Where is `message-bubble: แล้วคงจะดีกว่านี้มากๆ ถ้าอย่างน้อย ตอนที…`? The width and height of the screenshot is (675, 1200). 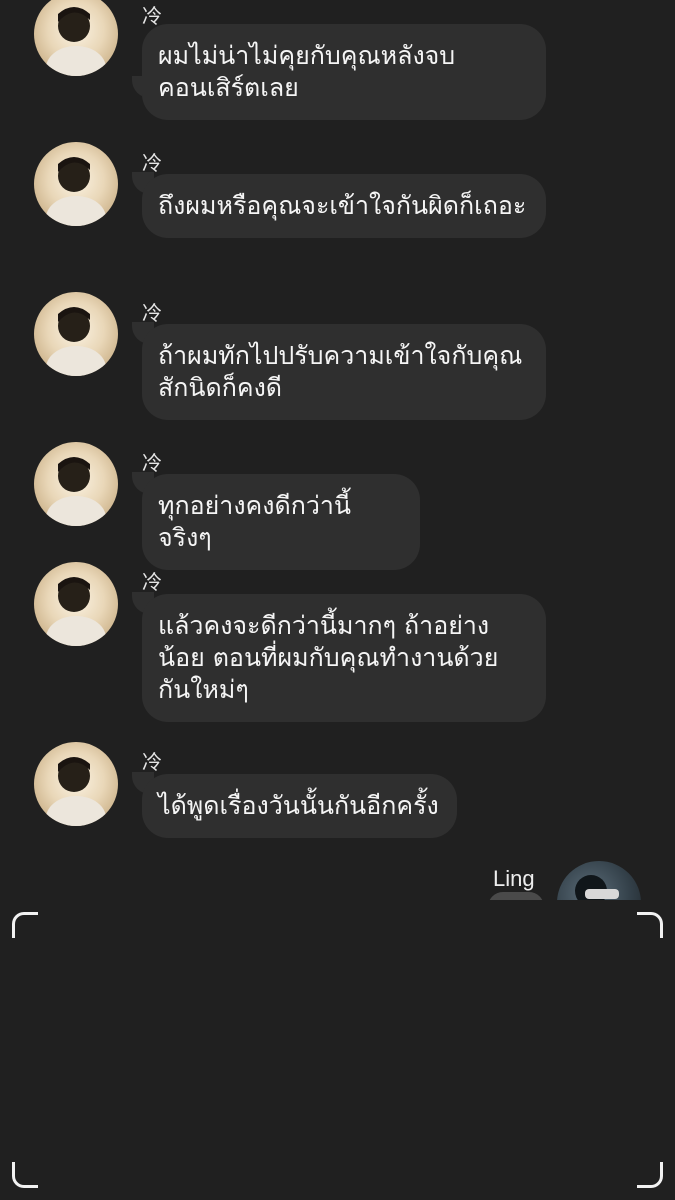
message-bubble: แล้วคงจะดีกว่านี้มากๆ ถ้าอย่างน้อย ตอนที… is located at coordinates (344, 658).